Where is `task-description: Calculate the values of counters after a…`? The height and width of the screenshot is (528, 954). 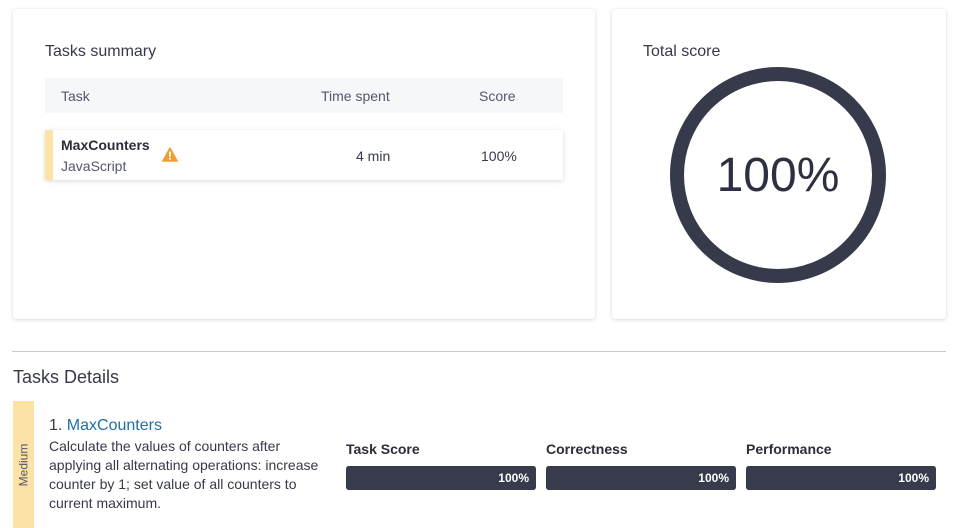
task-description: Calculate the values of counters after a… is located at coordinates (184, 474).